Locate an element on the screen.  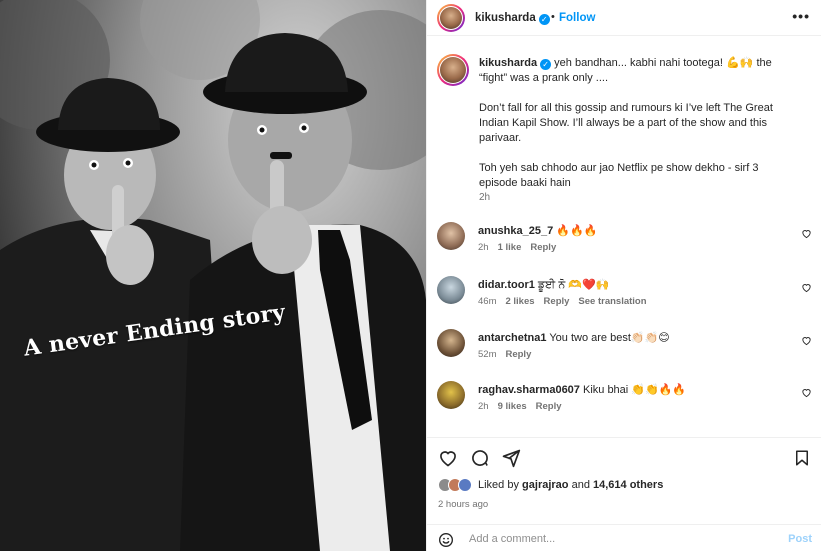
comment-meta: 2h 9 likes Reply is located at coordinates (524, 406).